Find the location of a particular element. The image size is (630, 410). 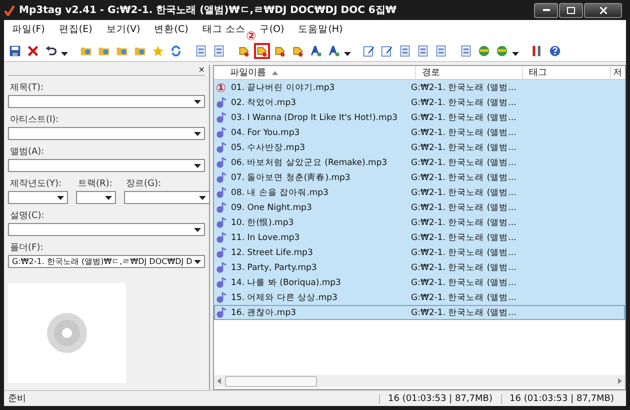

status-message: 준비 is located at coordinates (17, 399).